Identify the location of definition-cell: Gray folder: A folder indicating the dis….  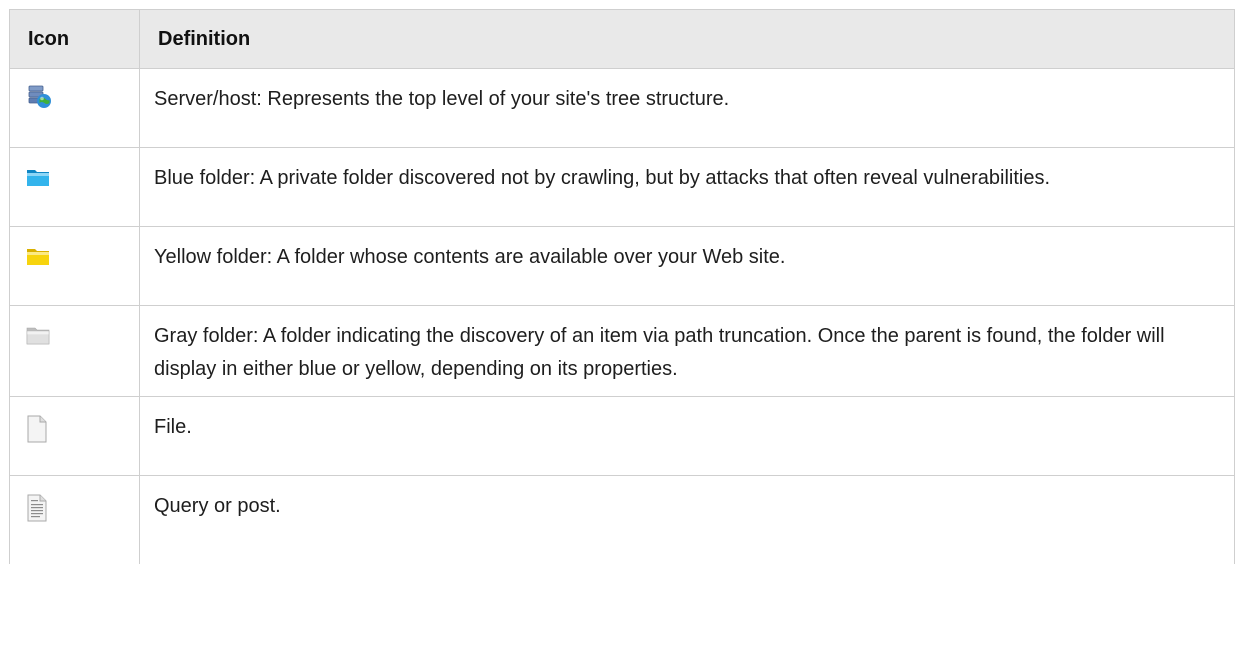
(687, 351).